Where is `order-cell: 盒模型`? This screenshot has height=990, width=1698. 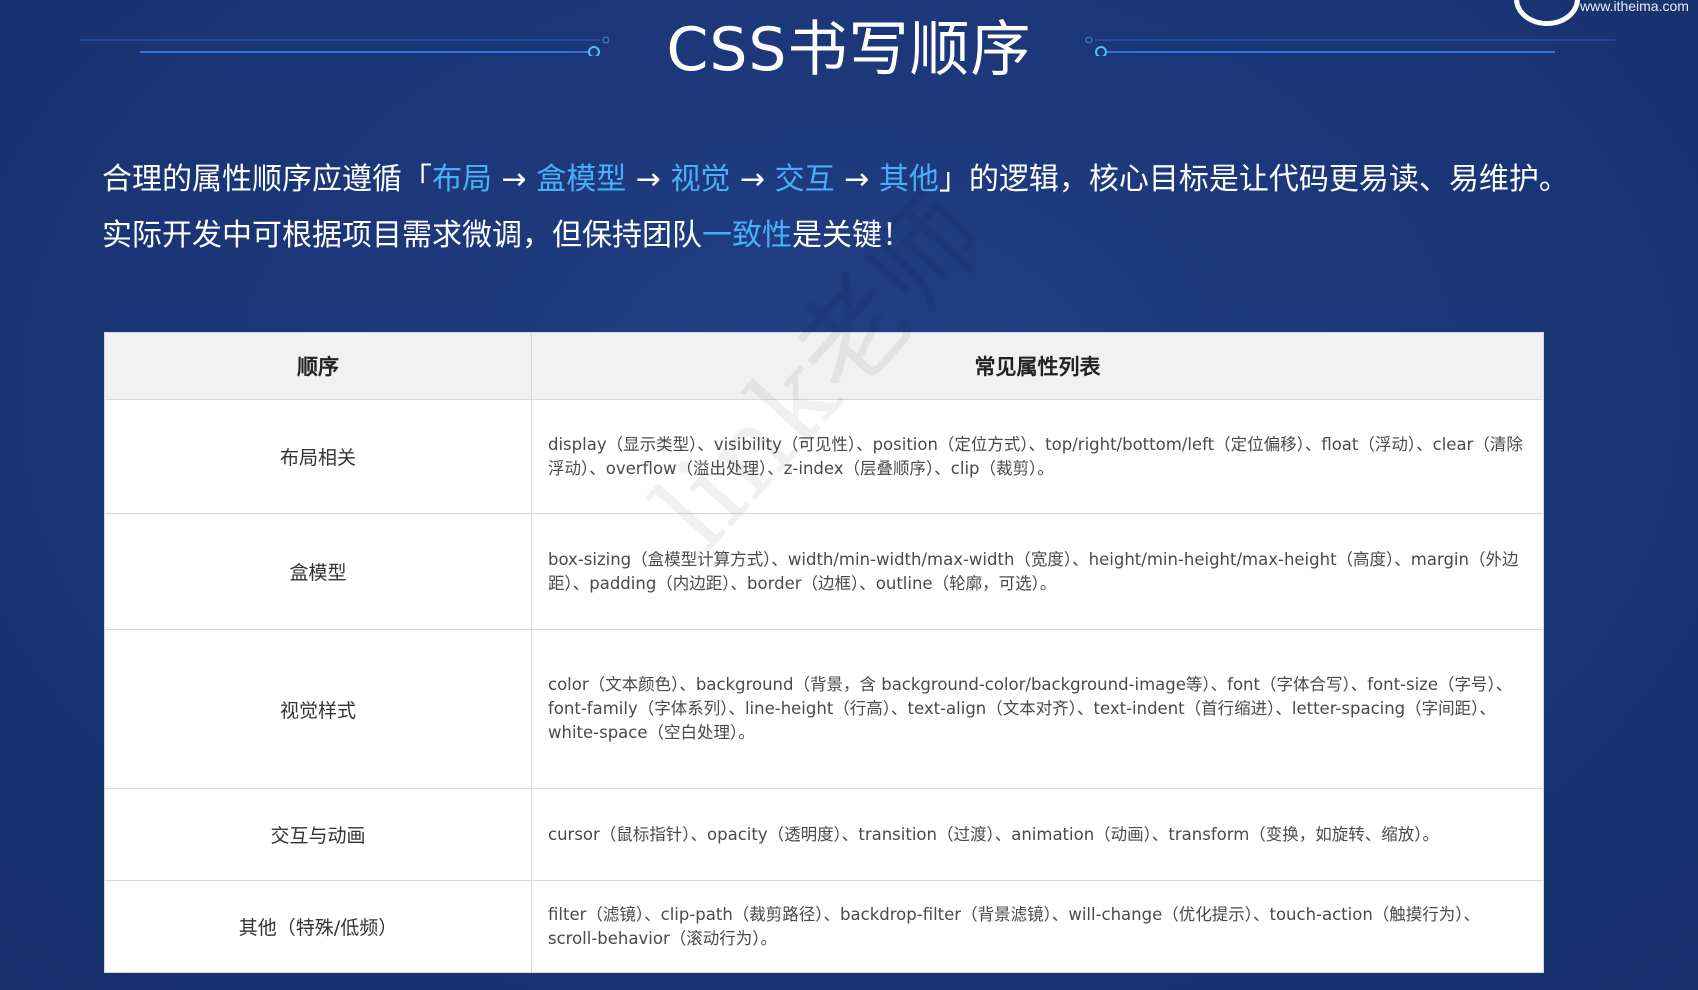 order-cell: 盒模型 is located at coordinates (318, 571).